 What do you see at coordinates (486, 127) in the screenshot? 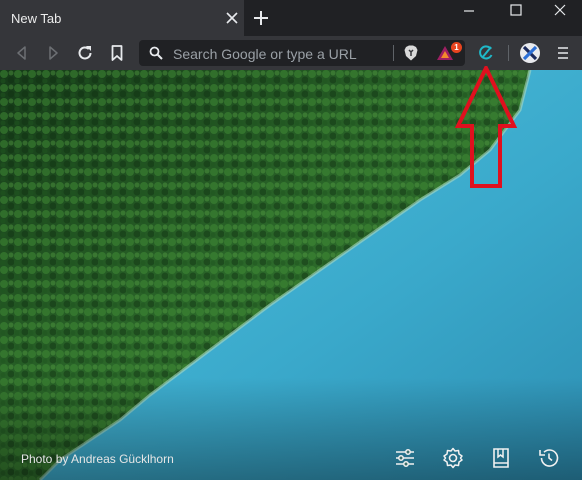
I see `annotation-arrow` at bounding box center [486, 127].